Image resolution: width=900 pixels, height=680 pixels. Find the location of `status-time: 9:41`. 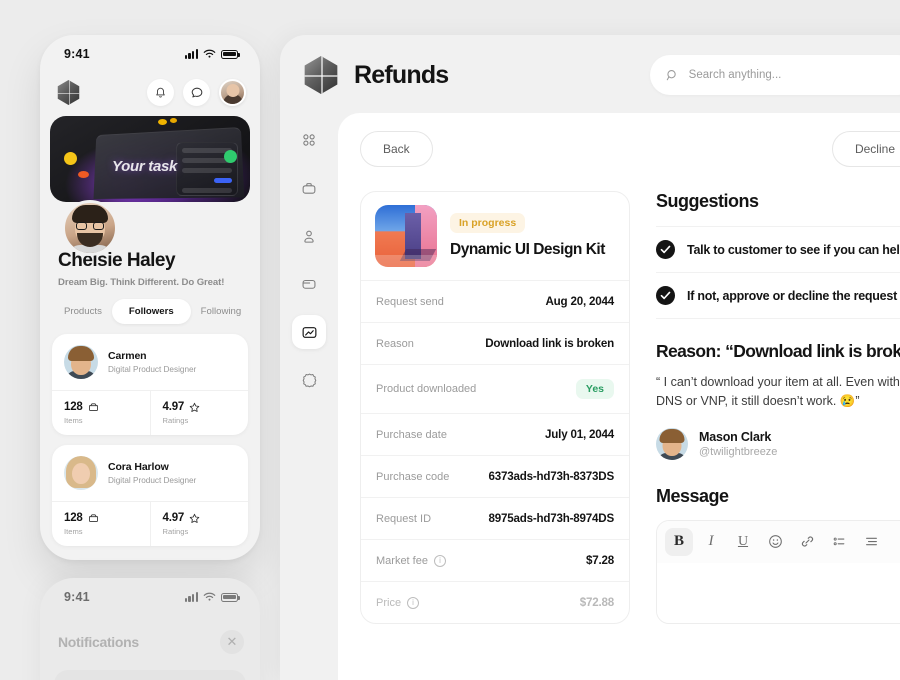

status-time: 9:41 is located at coordinates (77, 54).